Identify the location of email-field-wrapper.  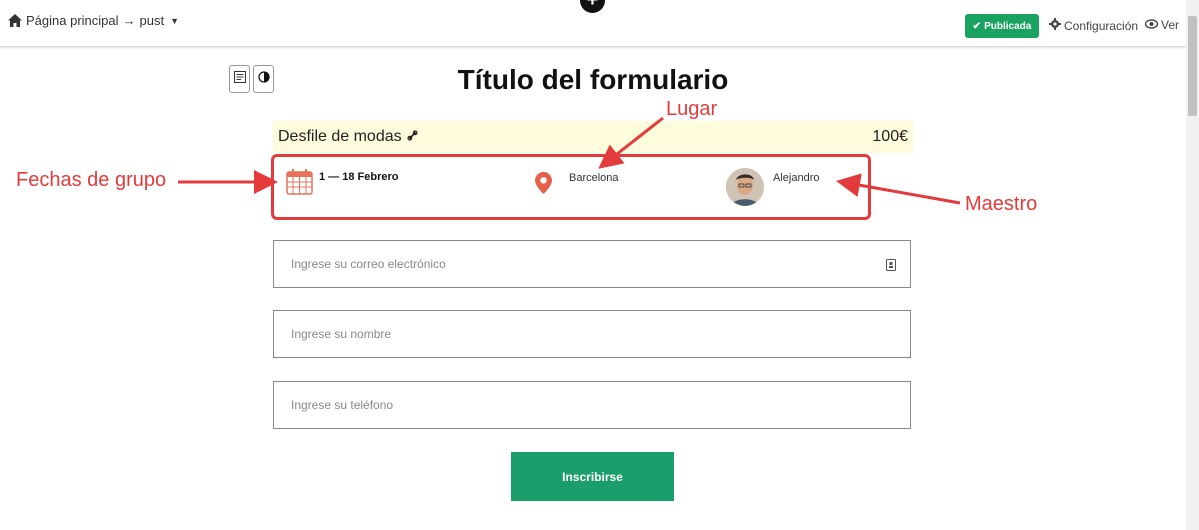
(592, 264).